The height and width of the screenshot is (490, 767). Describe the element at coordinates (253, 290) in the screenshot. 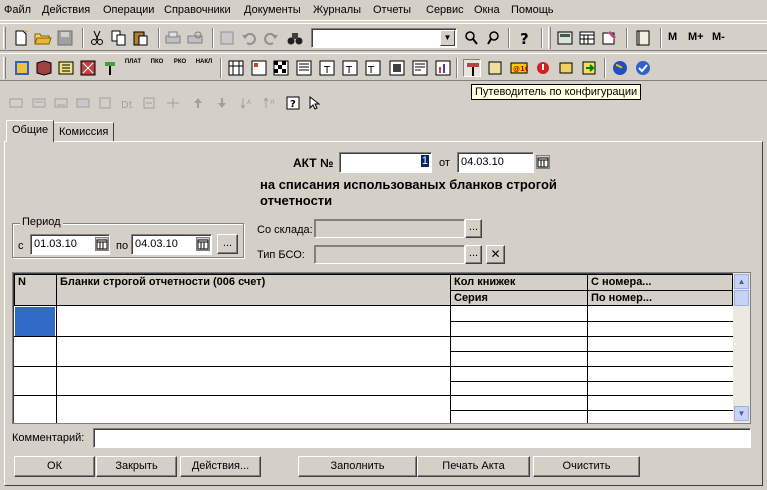

I see `column-header-blanks: Бланки строгой отчетности (006 счет)` at that location.